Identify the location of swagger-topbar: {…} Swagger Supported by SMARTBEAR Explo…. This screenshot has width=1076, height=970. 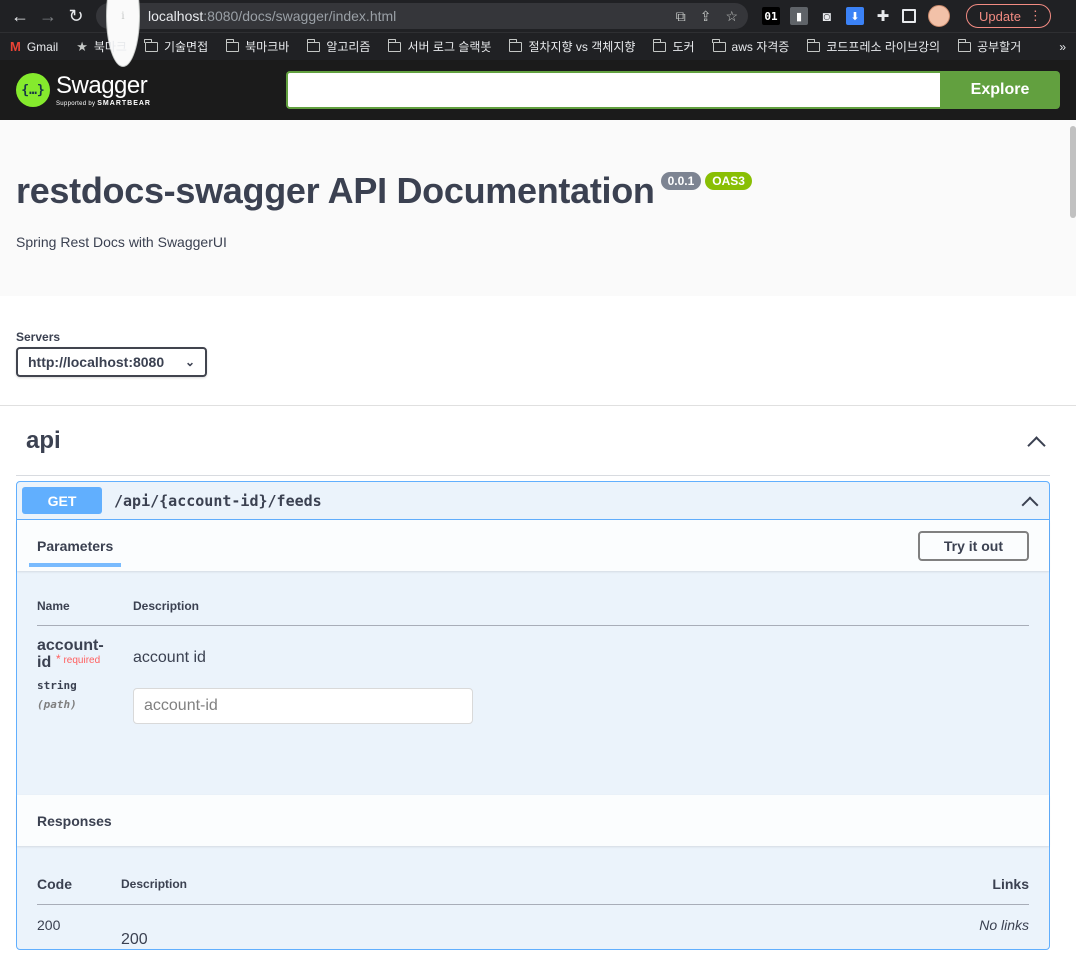
(538, 90).